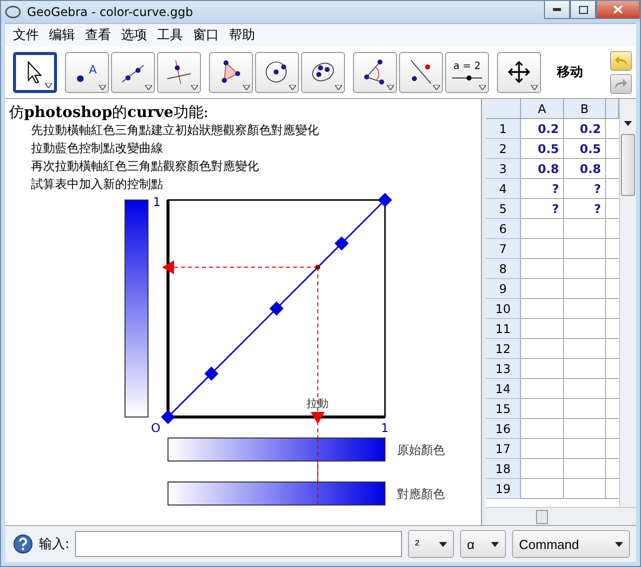 This screenshot has height=567, width=641. What do you see at coordinates (585, 109) in the screenshot?
I see `column-header: B` at bounding box center [585, 109].